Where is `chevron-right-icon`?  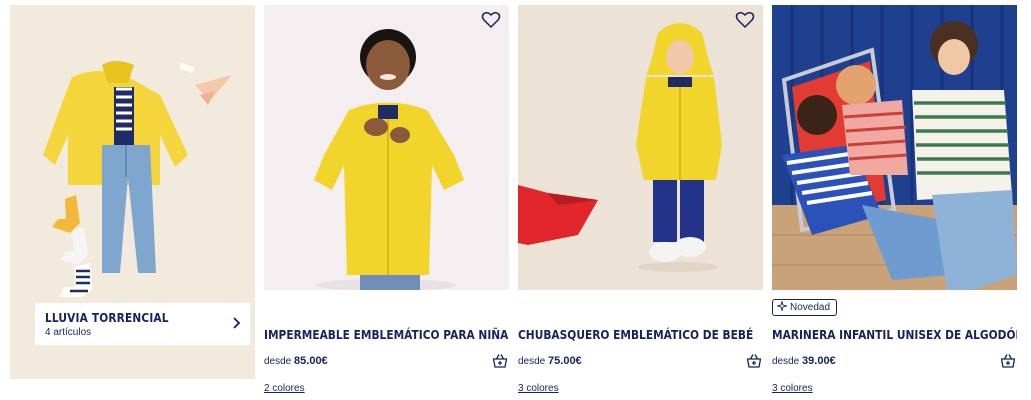
chevron-right-icon is located at coordinates (236, 323).